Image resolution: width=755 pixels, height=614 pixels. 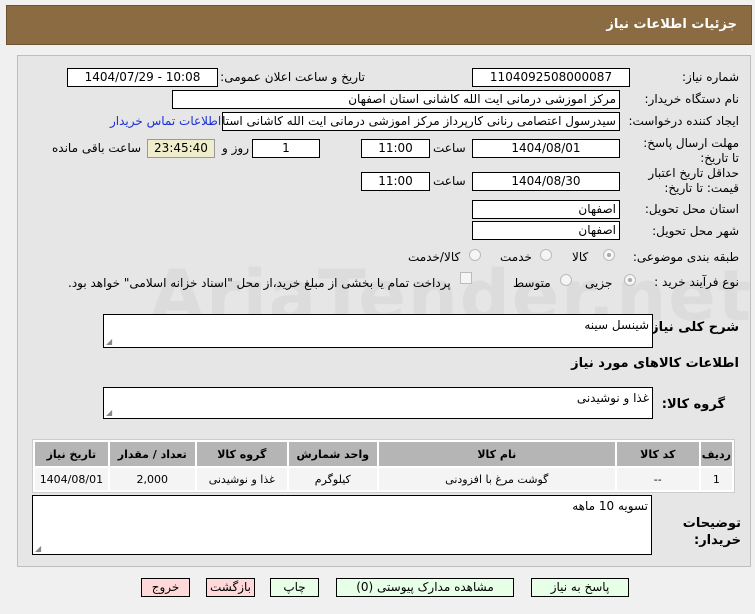 I want to click on page-header: جزئیات اطلاعات نیاز, so click(x=379, y=25).